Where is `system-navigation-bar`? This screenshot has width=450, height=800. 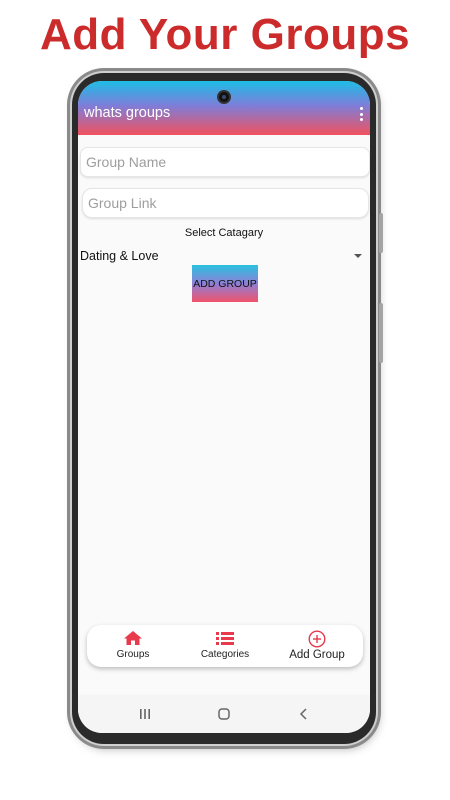
system-navigation-bar is located at coordinates (224, 714).